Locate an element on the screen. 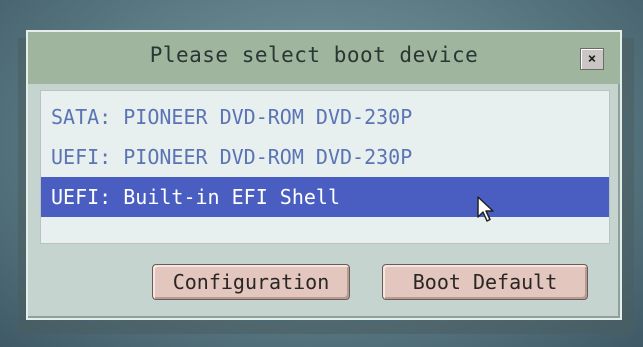 The width and height of the screenshot is (643, 347). dialog-button-bar: Configuration Boot Default is located at coordinates (324, 279).